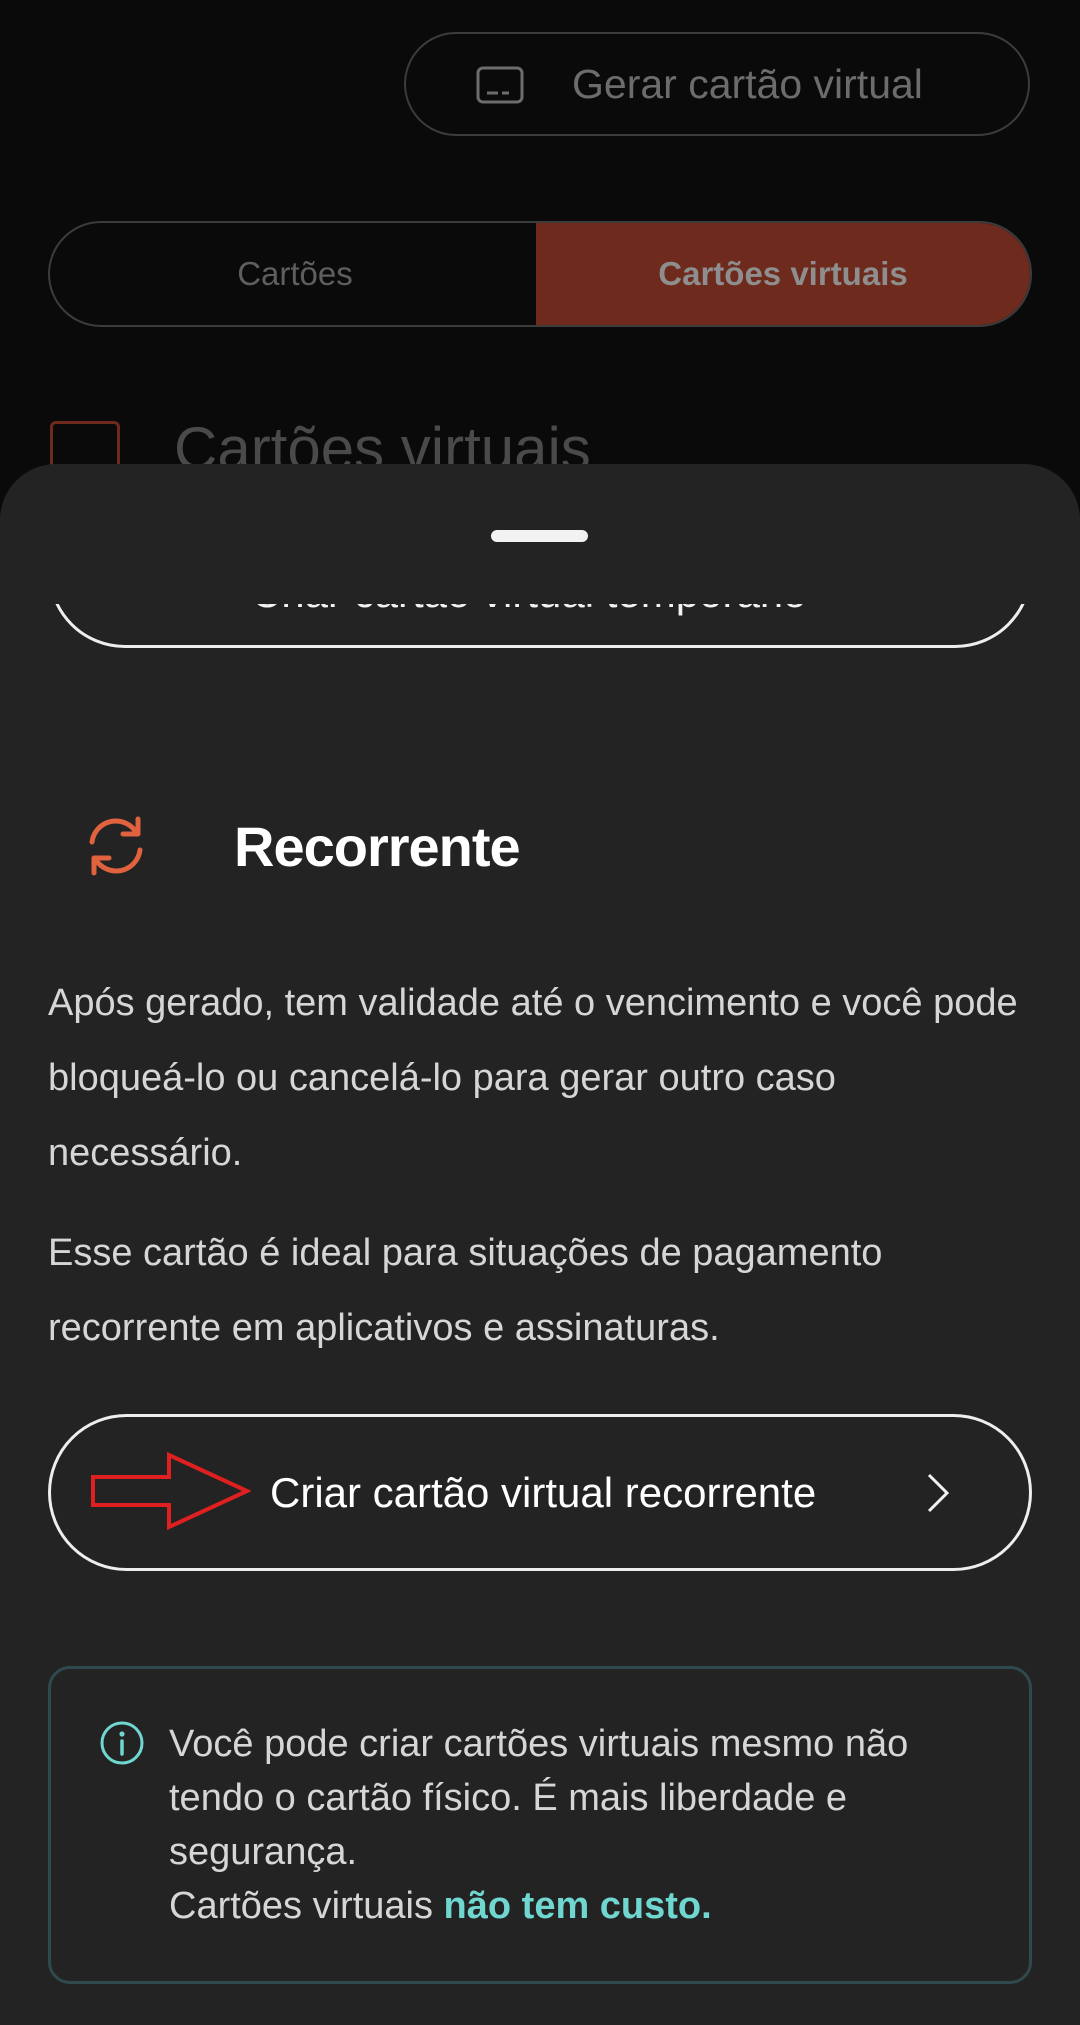  What do you see at coordinates (543, 1492) in the screenshot?
I see `create-recurring-card-label: Criar cartão virtual recorrente` at bounding box center [543, 1492].